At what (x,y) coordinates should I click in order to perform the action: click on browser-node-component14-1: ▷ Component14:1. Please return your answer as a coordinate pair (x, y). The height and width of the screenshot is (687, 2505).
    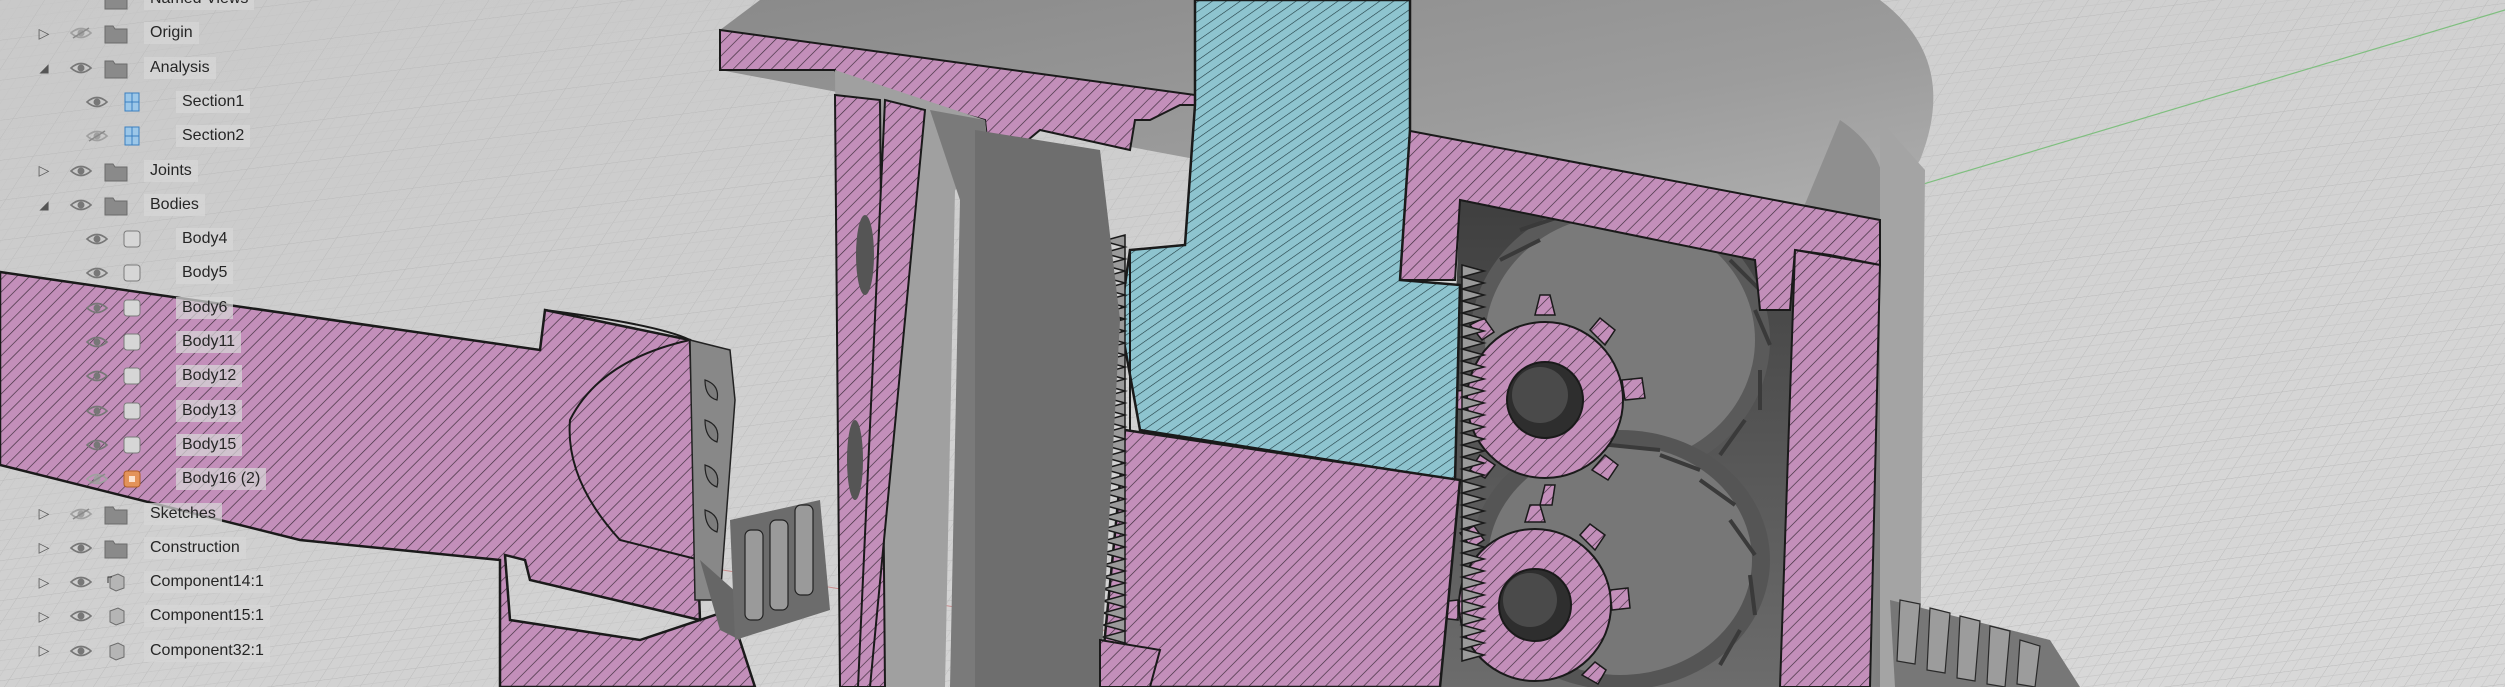
    Looking at the image, I should click on (150, 582).